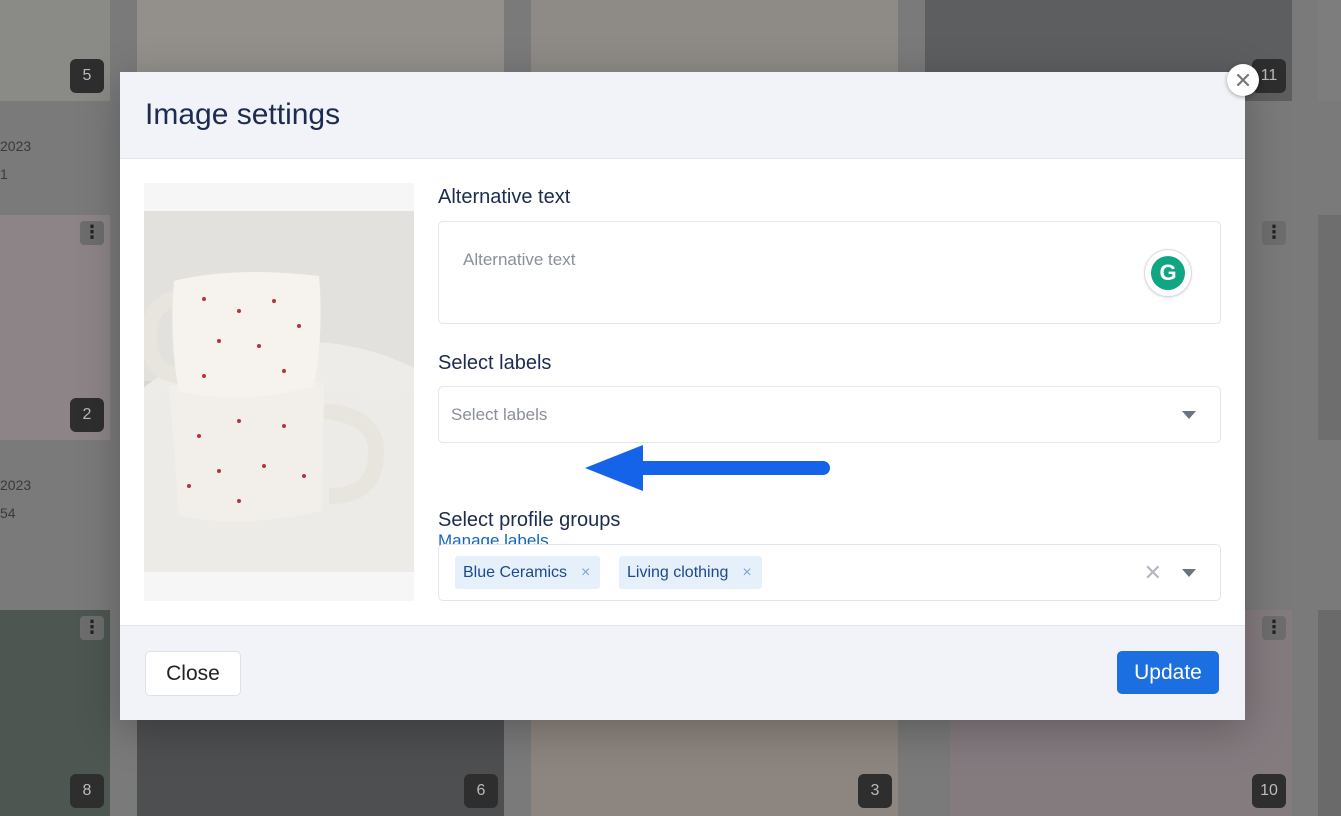  What do you see at coordinates (1168, 273) in the screenshot?
I see `grammarly-icon: G` at bounding box center [1168, 273].